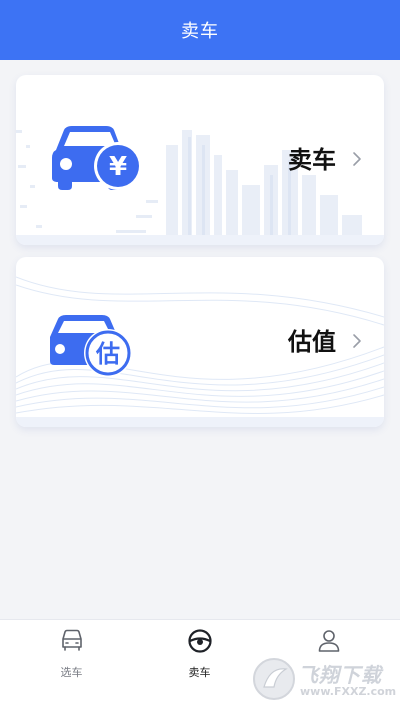  What do you see at coordinates (328, 641) in the screenshot?
I see `user-icon` at bounding box center [328, 641].